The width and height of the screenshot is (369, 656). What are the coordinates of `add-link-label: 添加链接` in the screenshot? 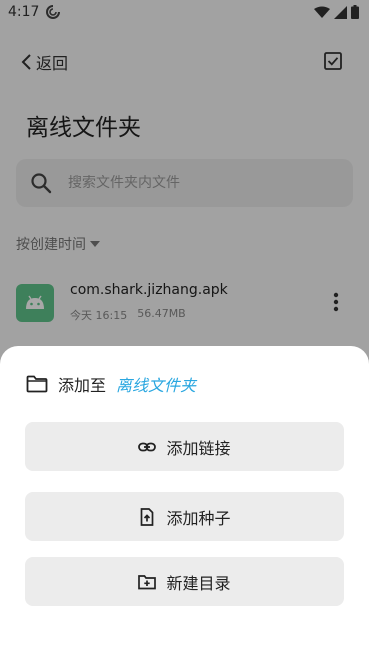 It's located at (198, 448).